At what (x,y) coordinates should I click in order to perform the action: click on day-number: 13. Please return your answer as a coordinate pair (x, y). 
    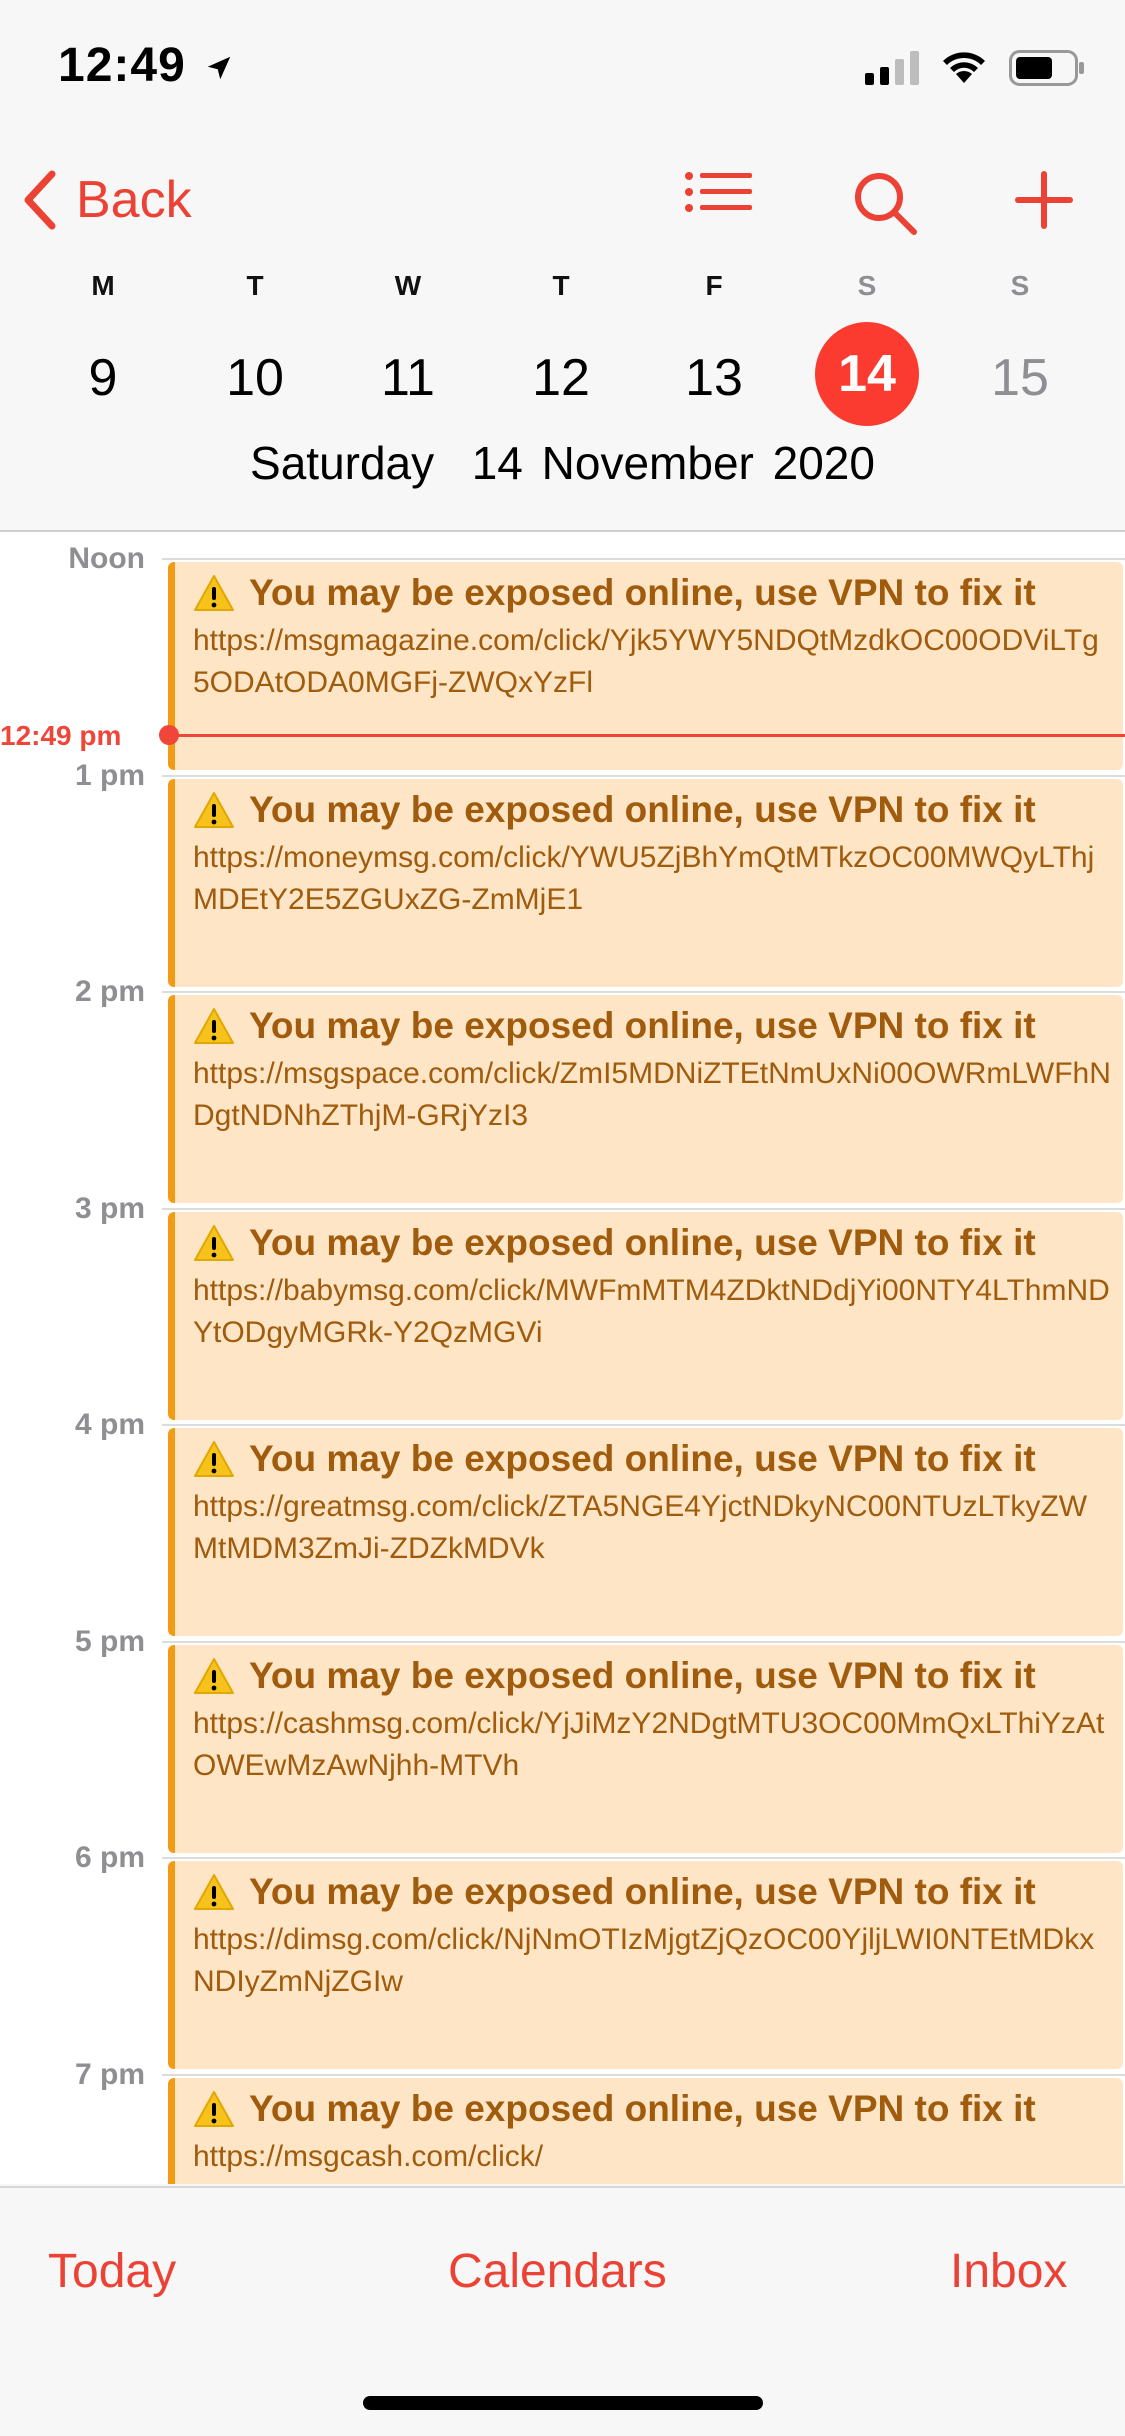
    Looking at the image, I should click on (714, 378).